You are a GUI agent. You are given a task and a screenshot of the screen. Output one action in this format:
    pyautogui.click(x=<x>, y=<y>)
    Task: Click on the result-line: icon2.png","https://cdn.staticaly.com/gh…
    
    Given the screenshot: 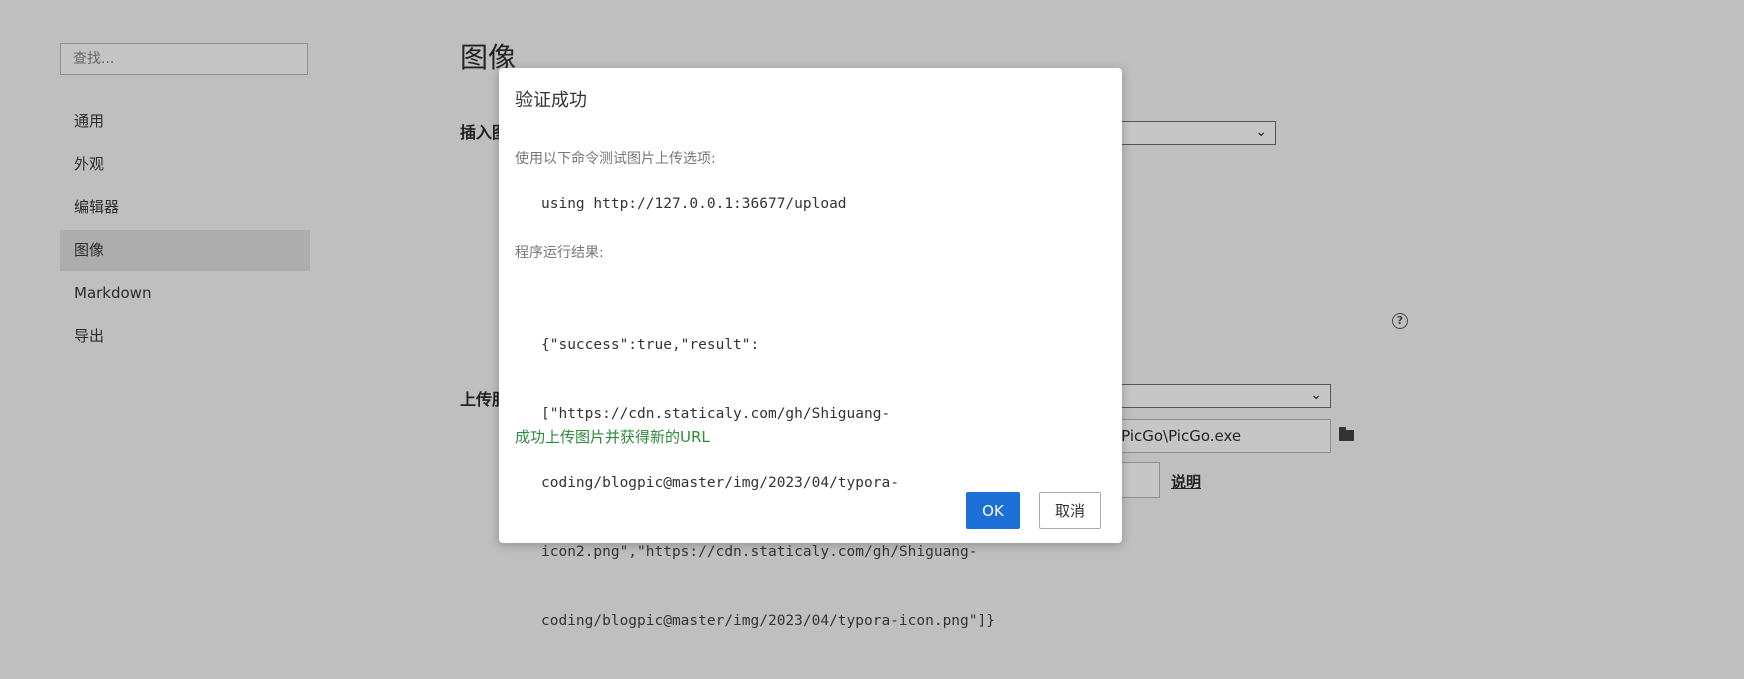 What is the action you would take?
    pyautogui.click(x=759, y=552)
    